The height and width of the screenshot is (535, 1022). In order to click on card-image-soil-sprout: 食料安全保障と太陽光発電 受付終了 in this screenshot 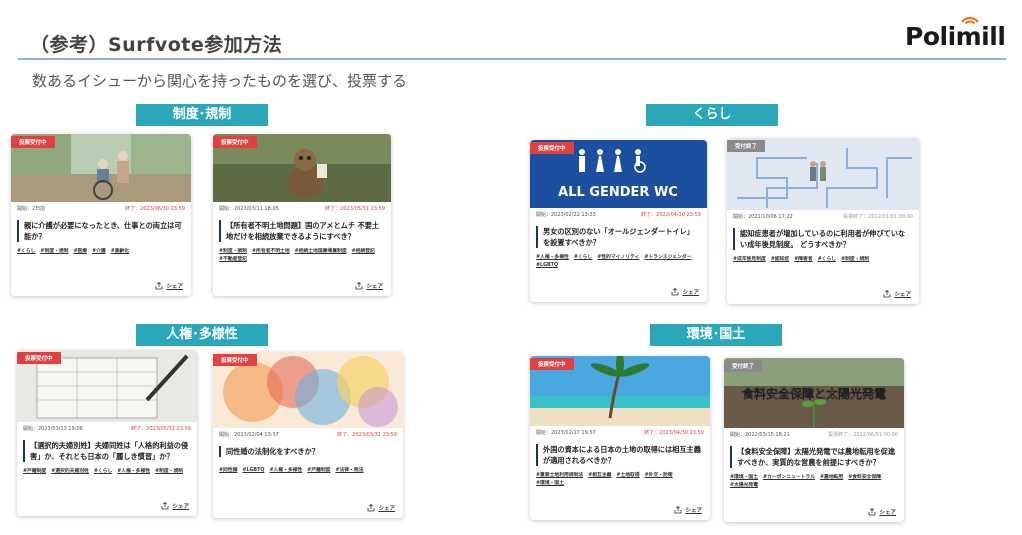, I will do `click(814, 393)`.